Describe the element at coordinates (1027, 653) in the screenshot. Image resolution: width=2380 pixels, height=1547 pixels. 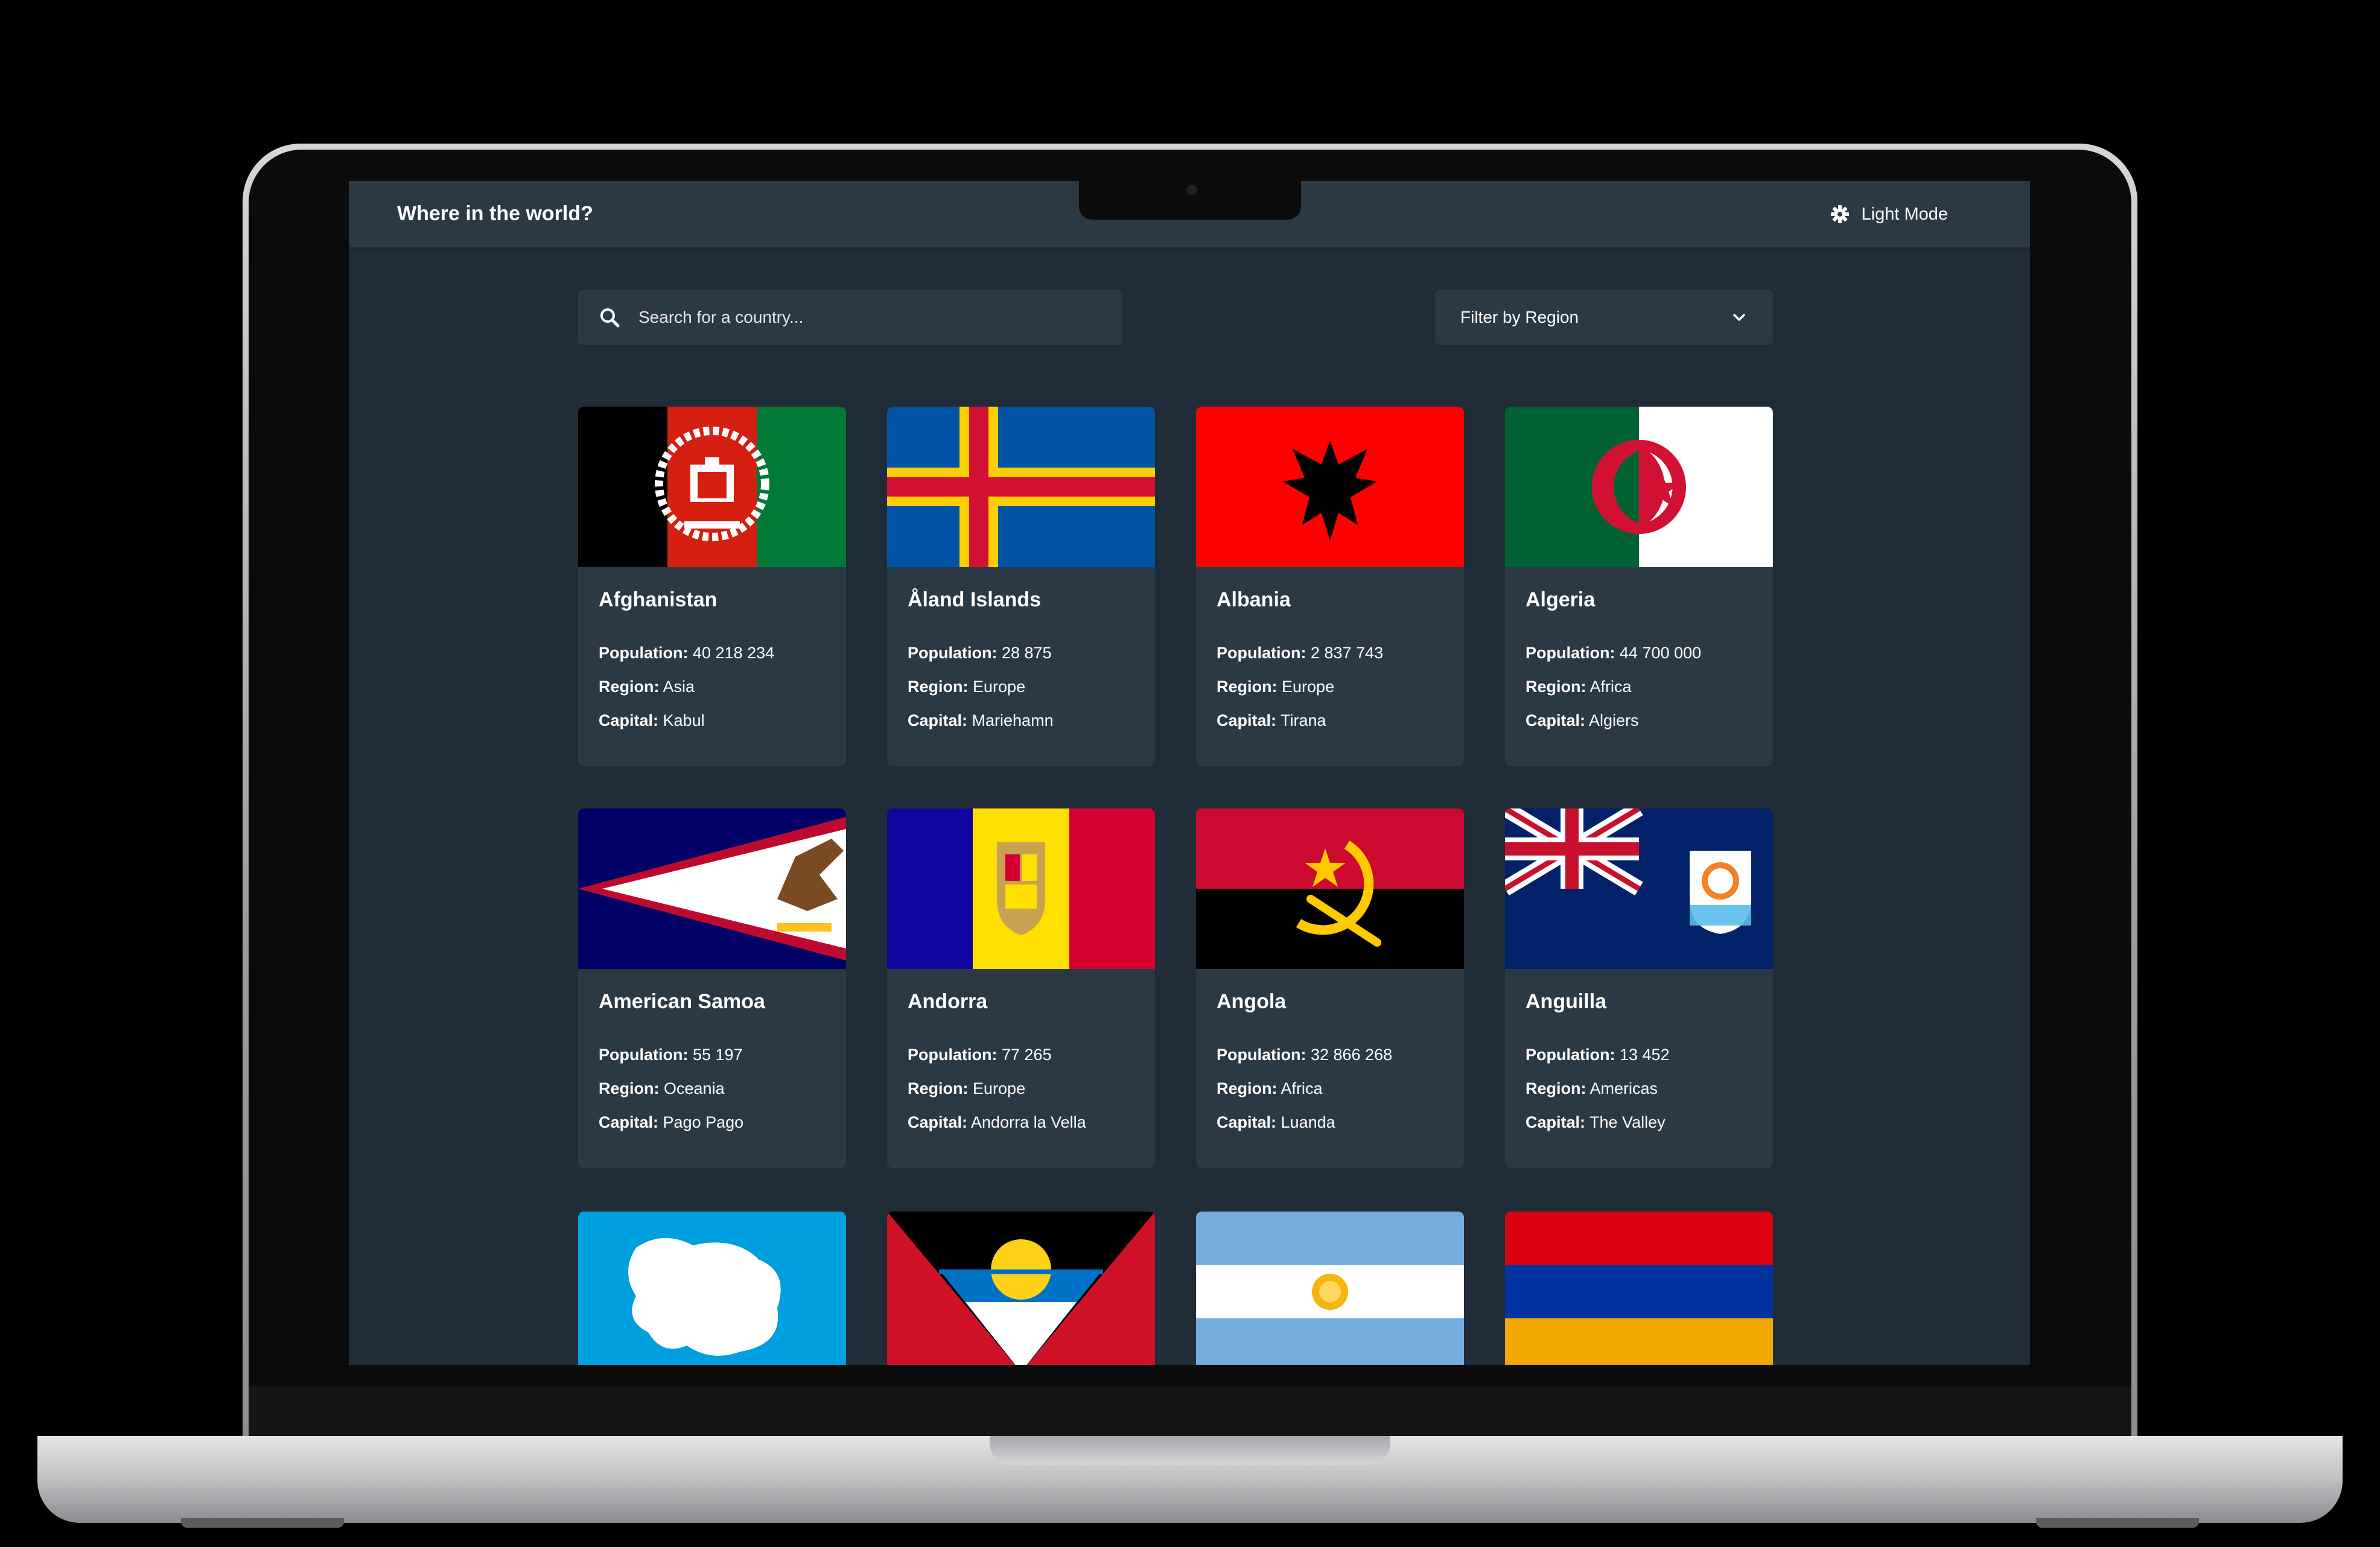
I see `population-value: 28 875` at that location.